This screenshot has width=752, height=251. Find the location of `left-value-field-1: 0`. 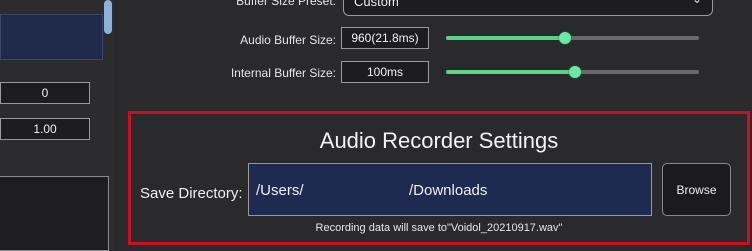

left-value-field-1: 0 is located at coordinates (45, 93).